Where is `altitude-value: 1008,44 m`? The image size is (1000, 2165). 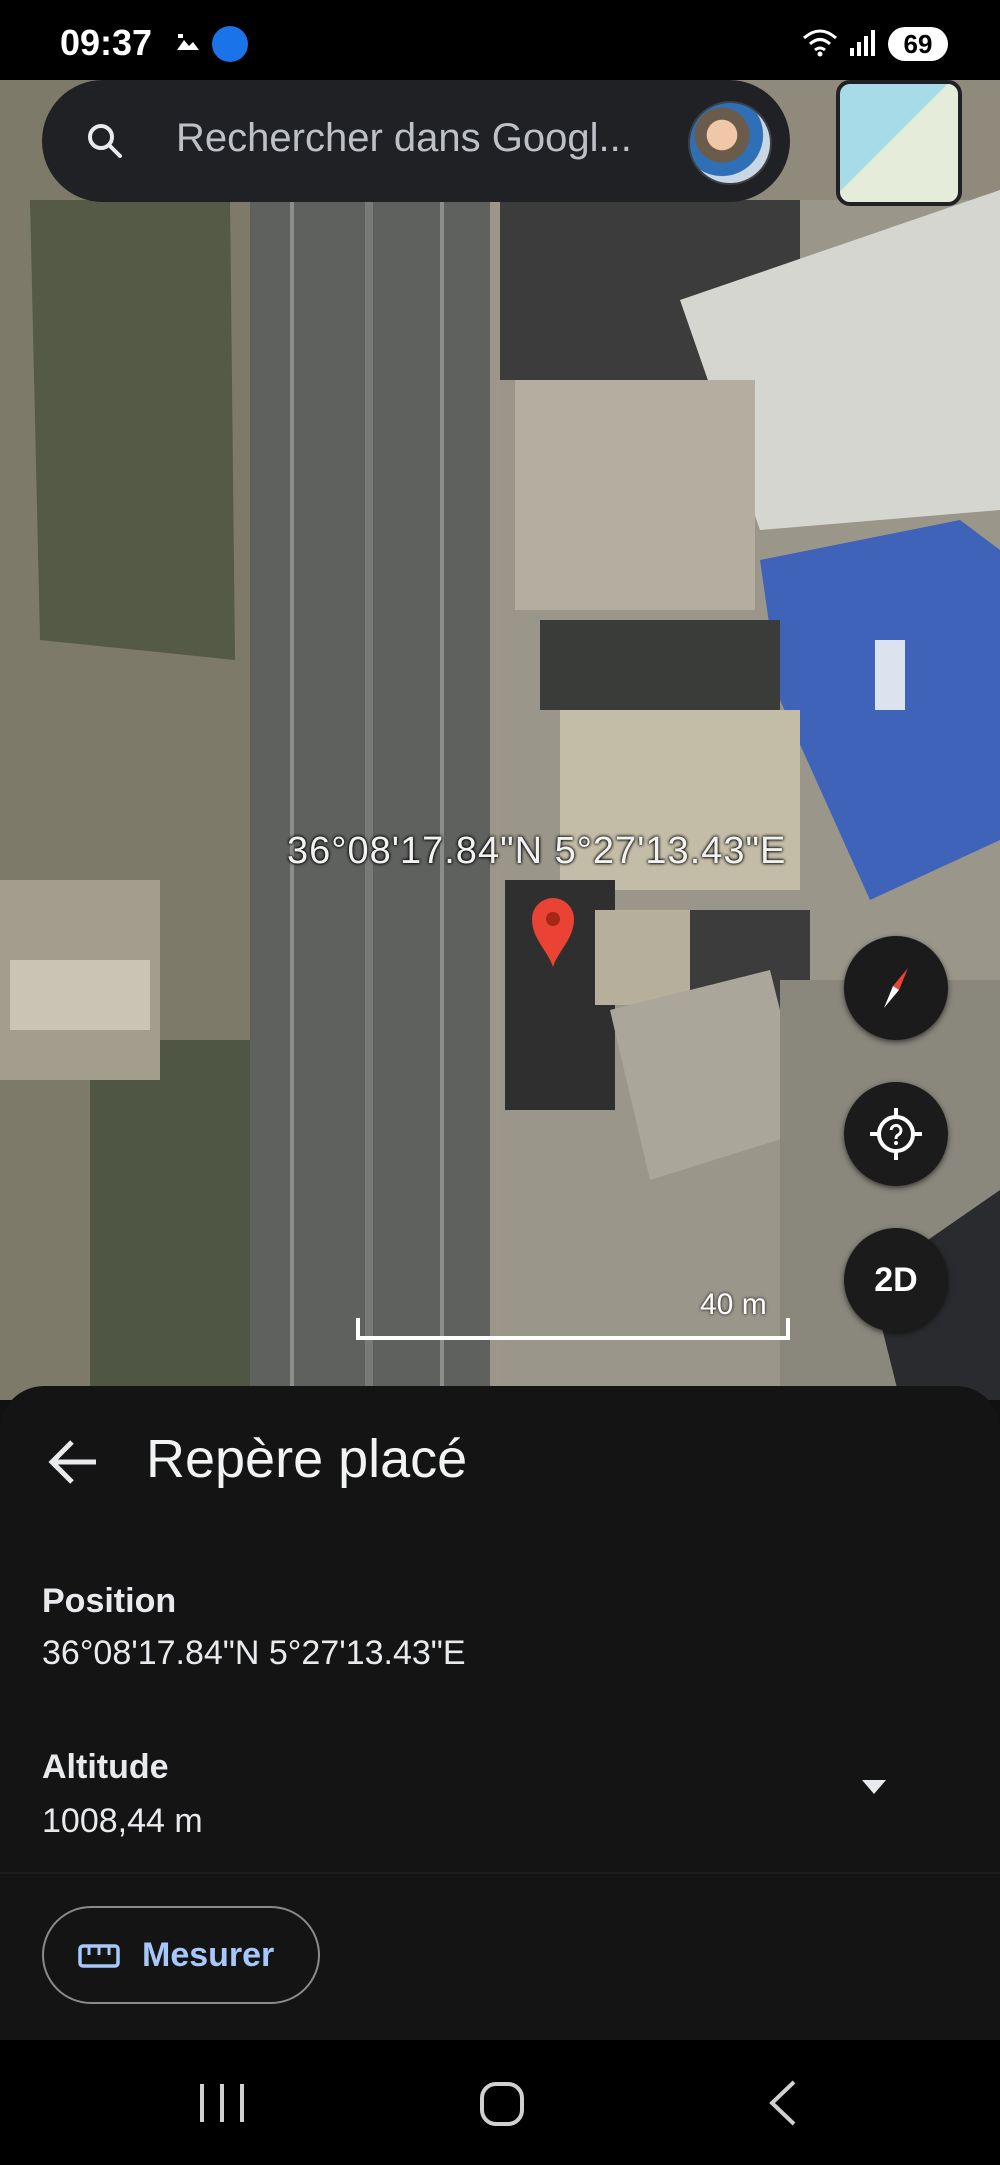 altitude-value: 1008,44 m is located at coordinates (122, 1821).